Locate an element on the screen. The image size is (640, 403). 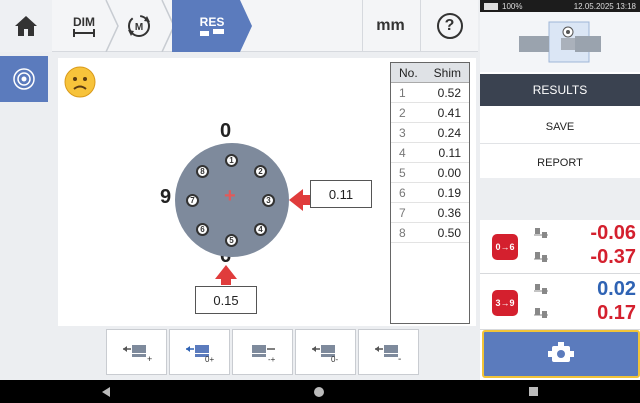
shim-zero-minus-icon: 0- is located at coordinates (324, 354).